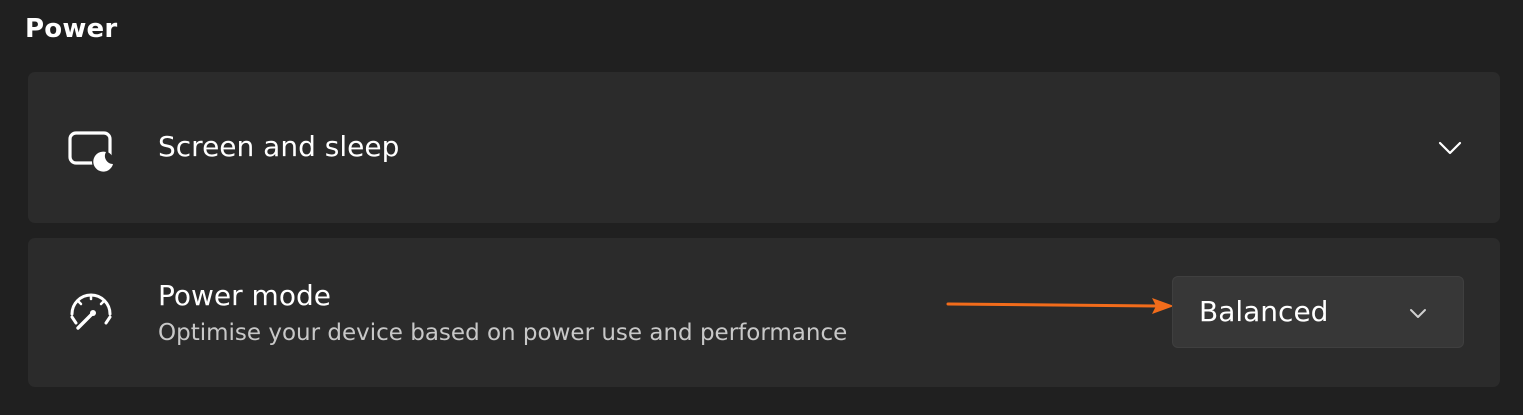  What do you see at coordinates (91, 313) in the screenshot?
I see `power-gauge-icon` at bounding box center [91, 313].